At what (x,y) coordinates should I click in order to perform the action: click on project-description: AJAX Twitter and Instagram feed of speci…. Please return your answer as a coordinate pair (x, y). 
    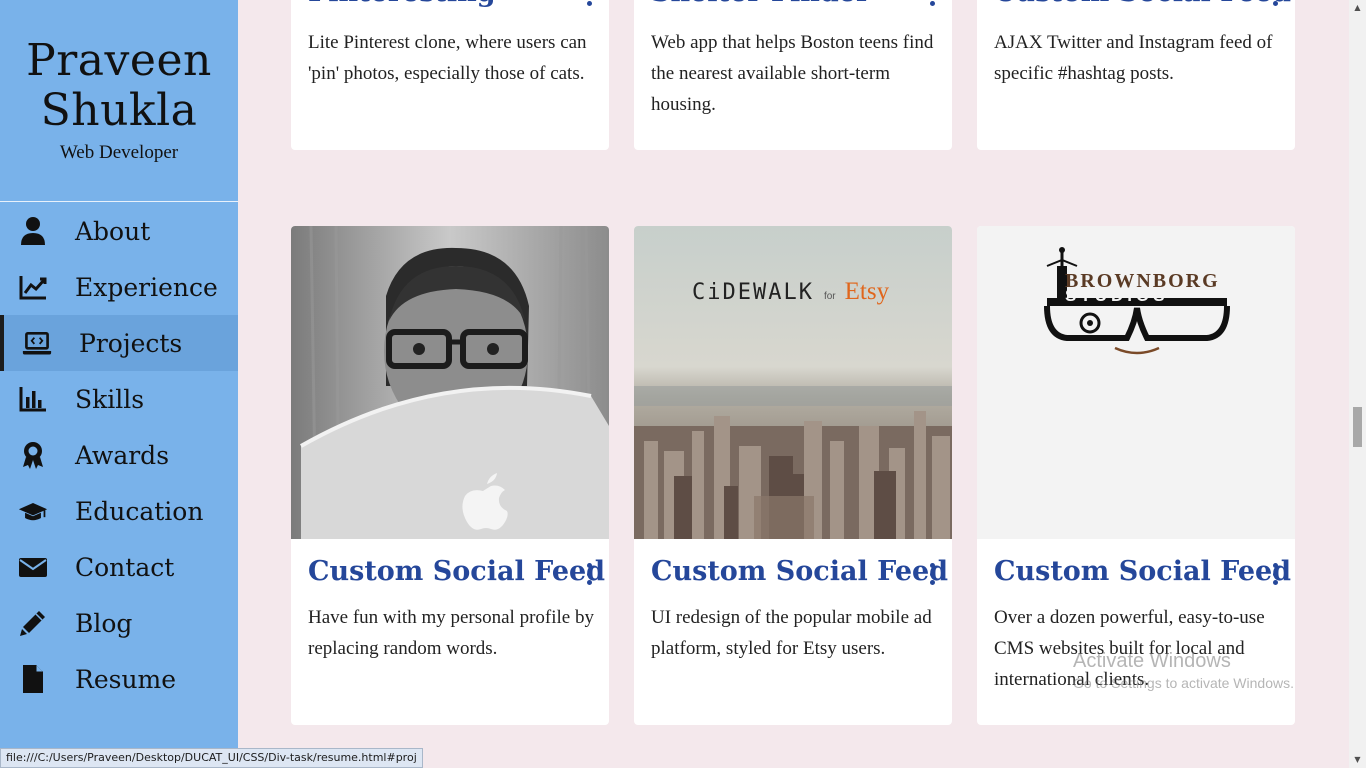
    Looking at the image, I should click on (1133, 58).